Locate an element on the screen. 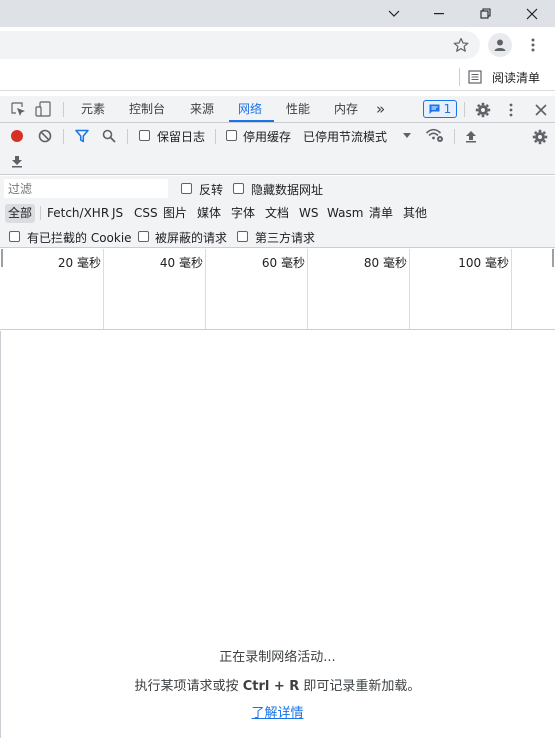 The image size is (555, 738). disable-cache-checkbox is located at coordinates (231, 135).